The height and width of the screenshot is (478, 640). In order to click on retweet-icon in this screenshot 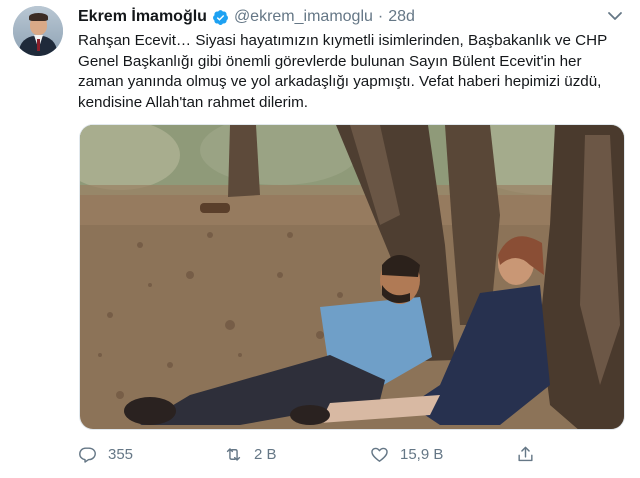, I will do `click(233, 454)`.